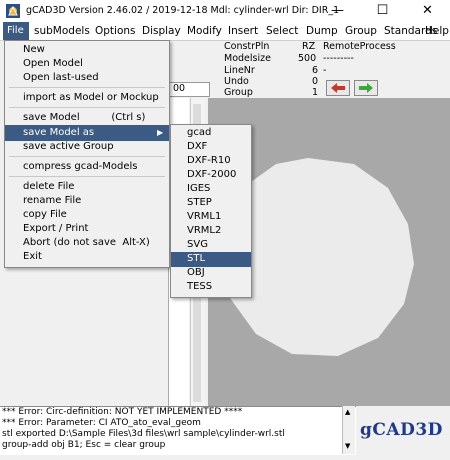 The width and height of the screenshot is (450, 460). Describe the element at coordinates (359, 46) in the screenshot. I see `status-remote-process: RemoteProcess` at that location.